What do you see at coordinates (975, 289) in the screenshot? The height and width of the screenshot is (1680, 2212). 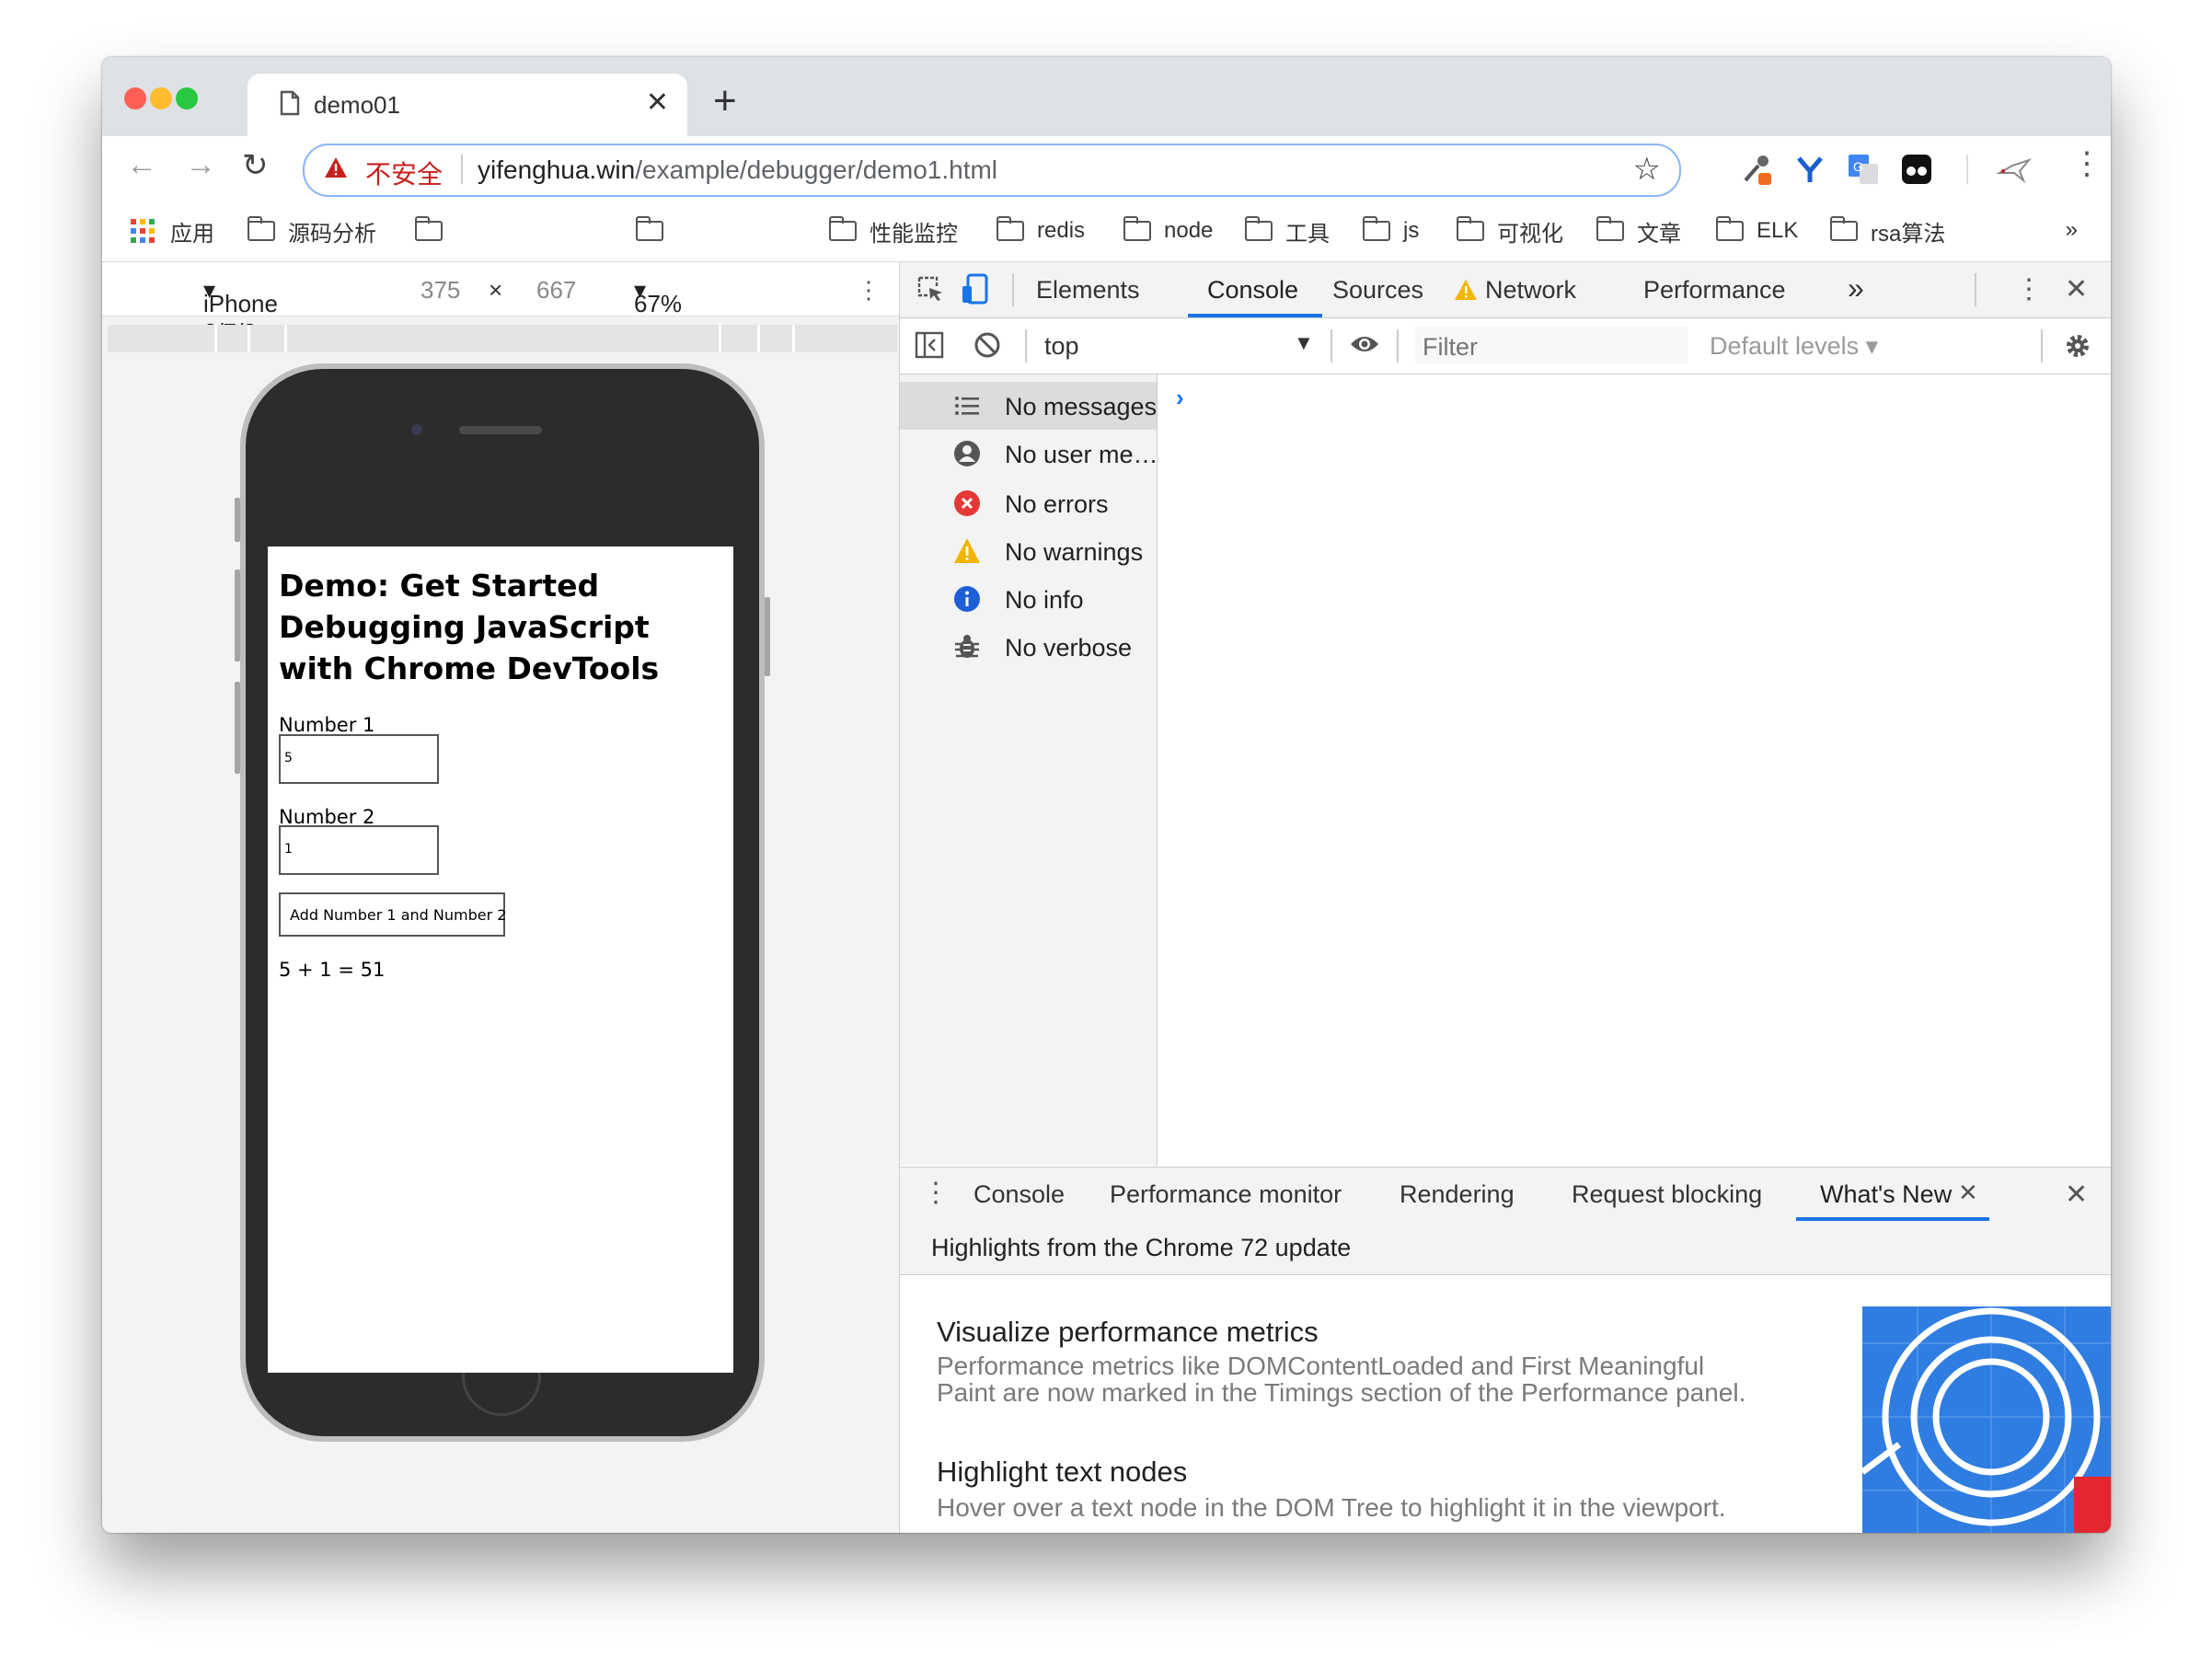 I see `device-toggle-icon` at bounding box center [975, 289].